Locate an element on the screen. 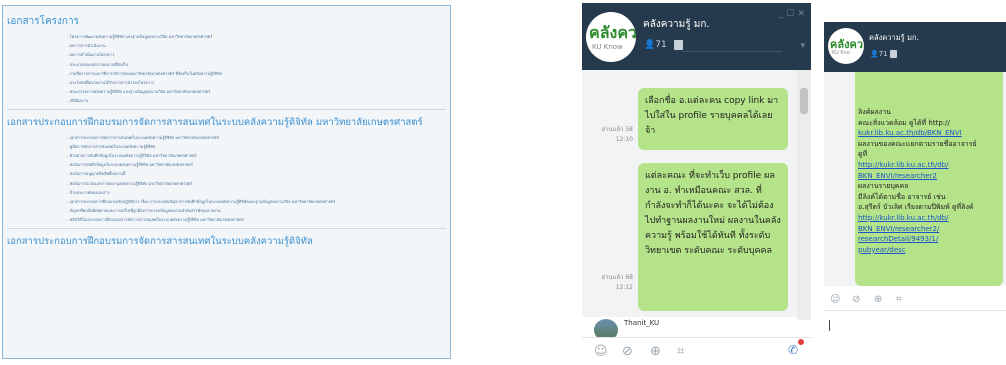 This screenshot has height=365, width=1006. message-line: ลิงค์ผลงาน is located at coordinates (874, 112).